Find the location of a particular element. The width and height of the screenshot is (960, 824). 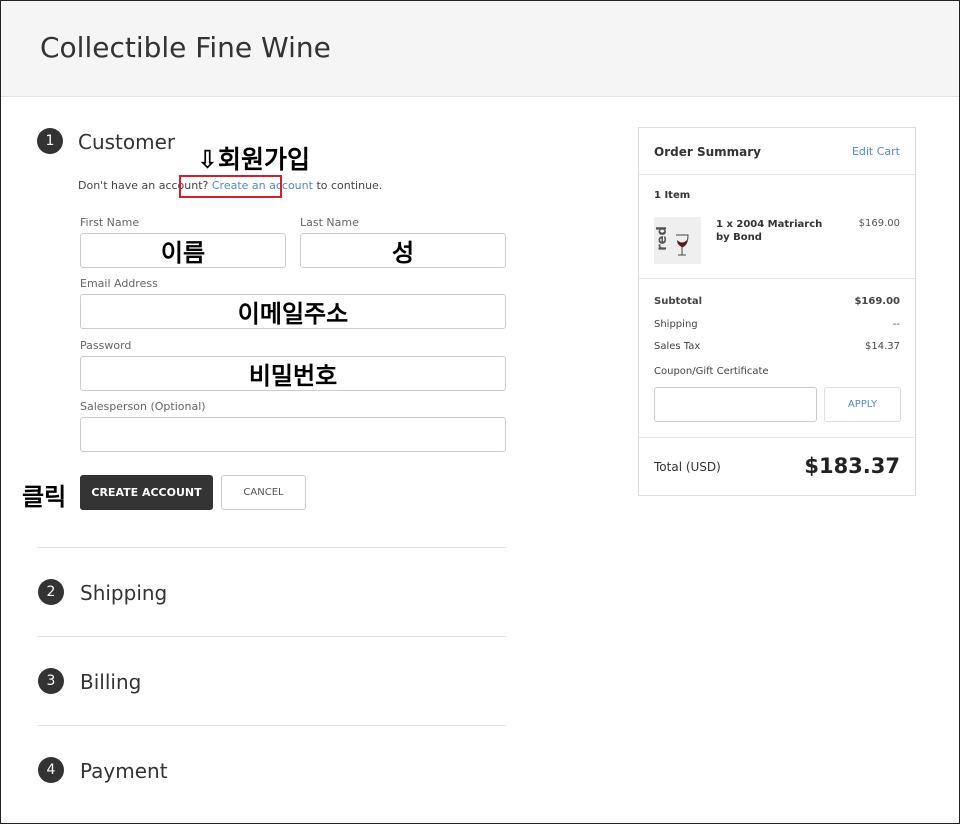

last-name-label: Last Name is located at coordinates (329, 222).